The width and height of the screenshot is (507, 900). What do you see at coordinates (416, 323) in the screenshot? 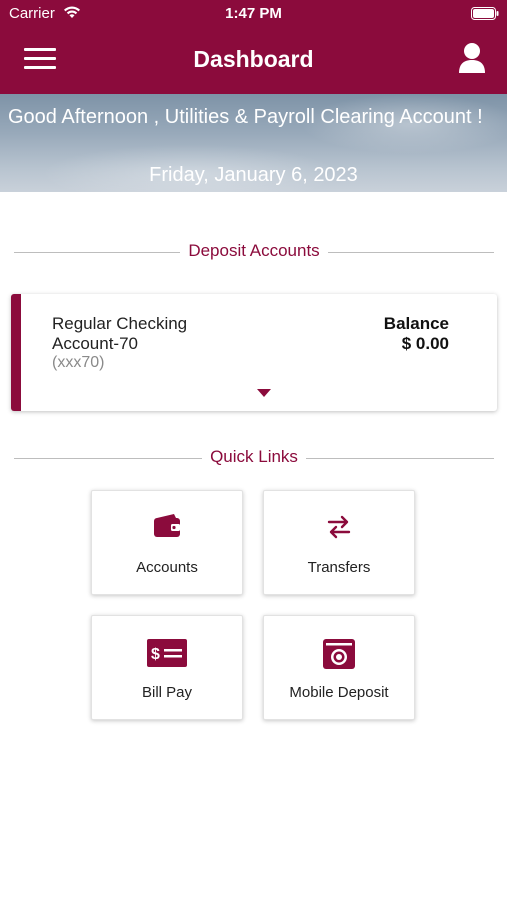
I see `balance-label: Balance` at bounding box center [416, 323].